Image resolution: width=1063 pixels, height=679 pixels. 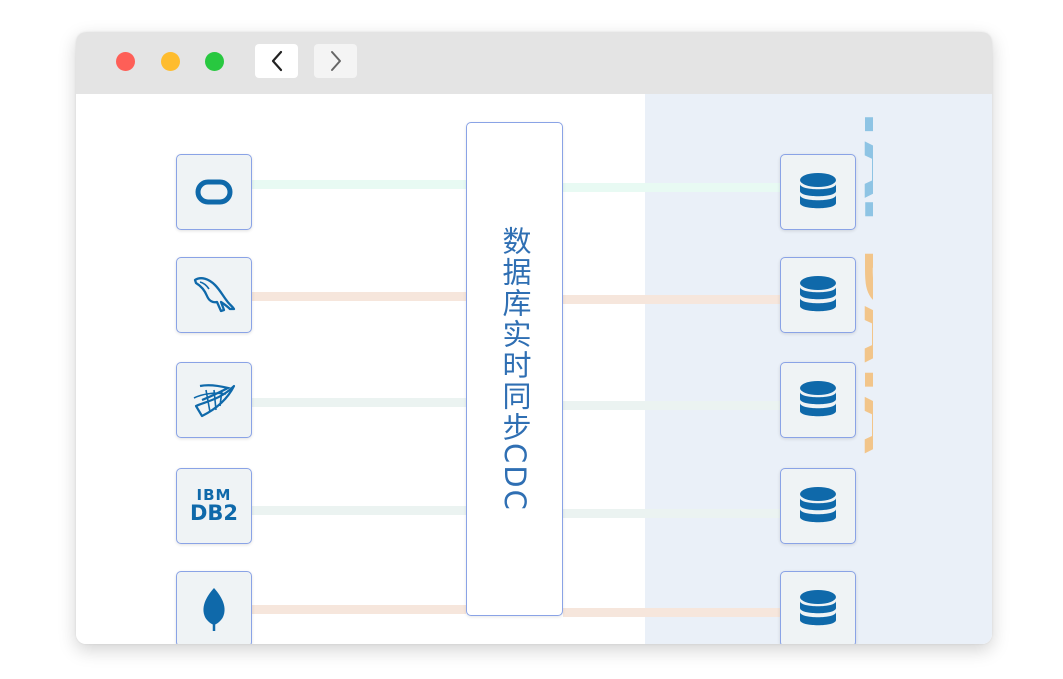 I want to click on db2-label: DB2, so click(x=214, y=513).